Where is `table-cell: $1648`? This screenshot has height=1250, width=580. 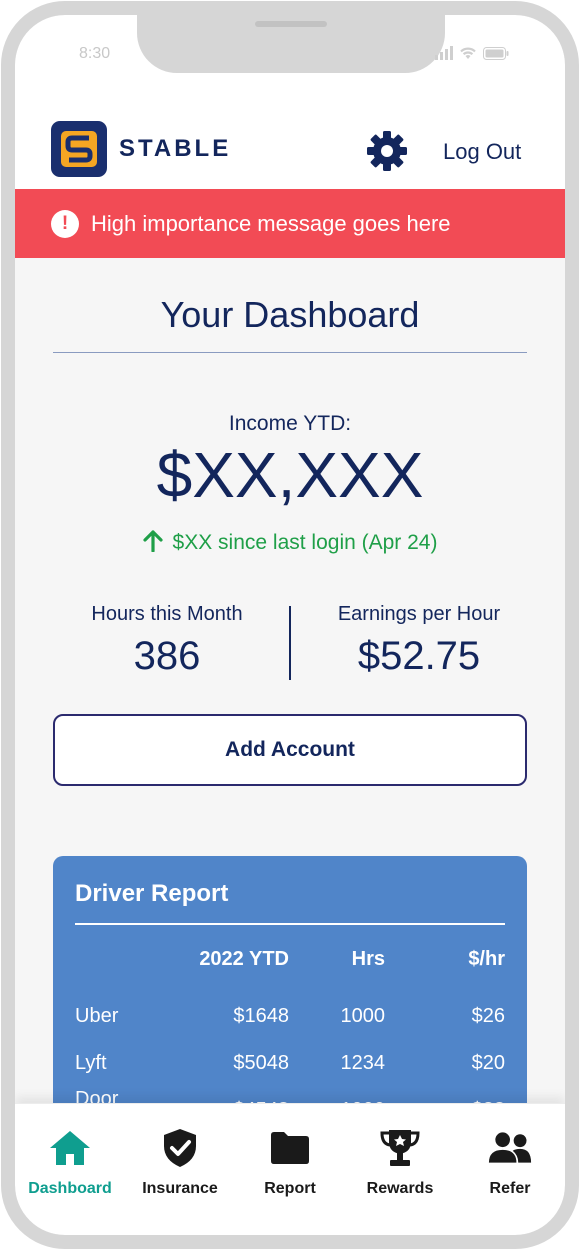 table-cell: $1648 is located at coordinates (261, 1016).